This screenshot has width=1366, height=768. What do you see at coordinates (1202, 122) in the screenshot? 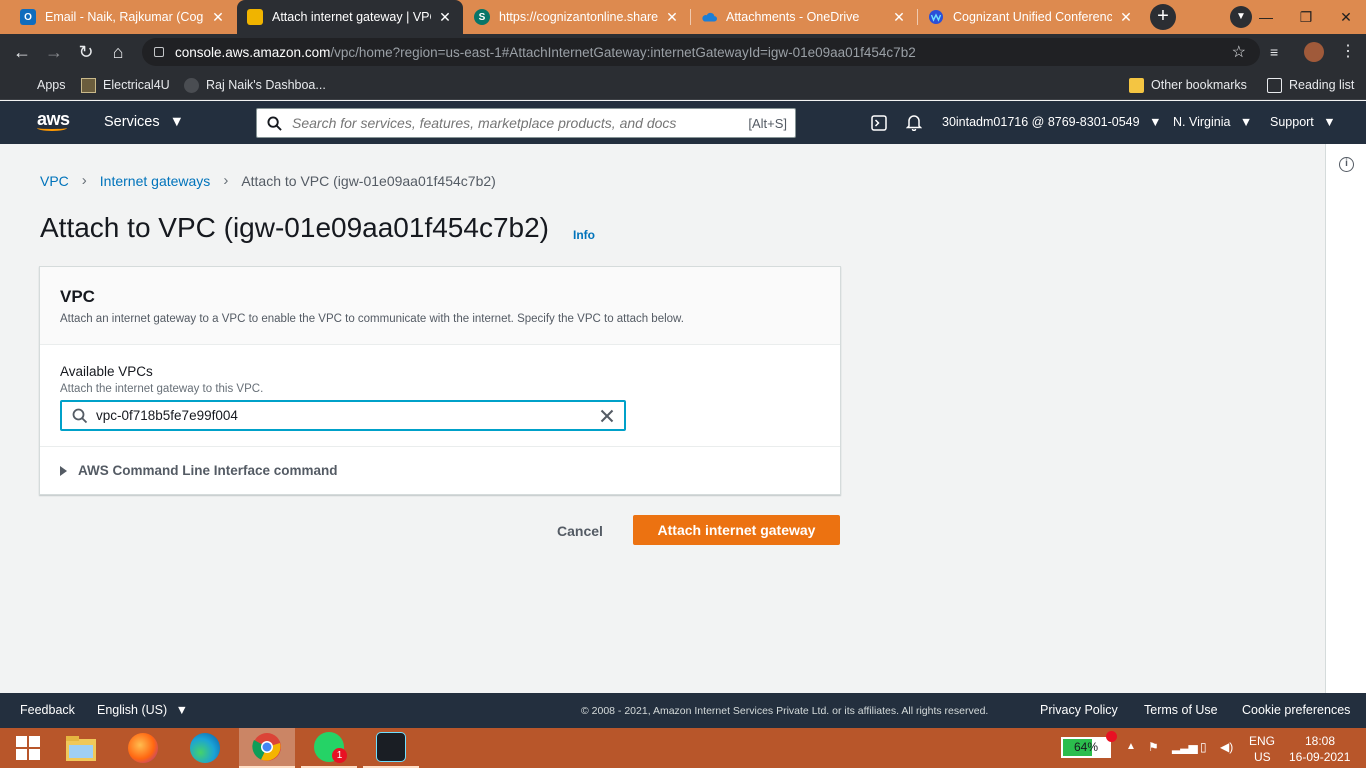
I see `region-label: N. Virginia` at bounding box center [1202, 122].